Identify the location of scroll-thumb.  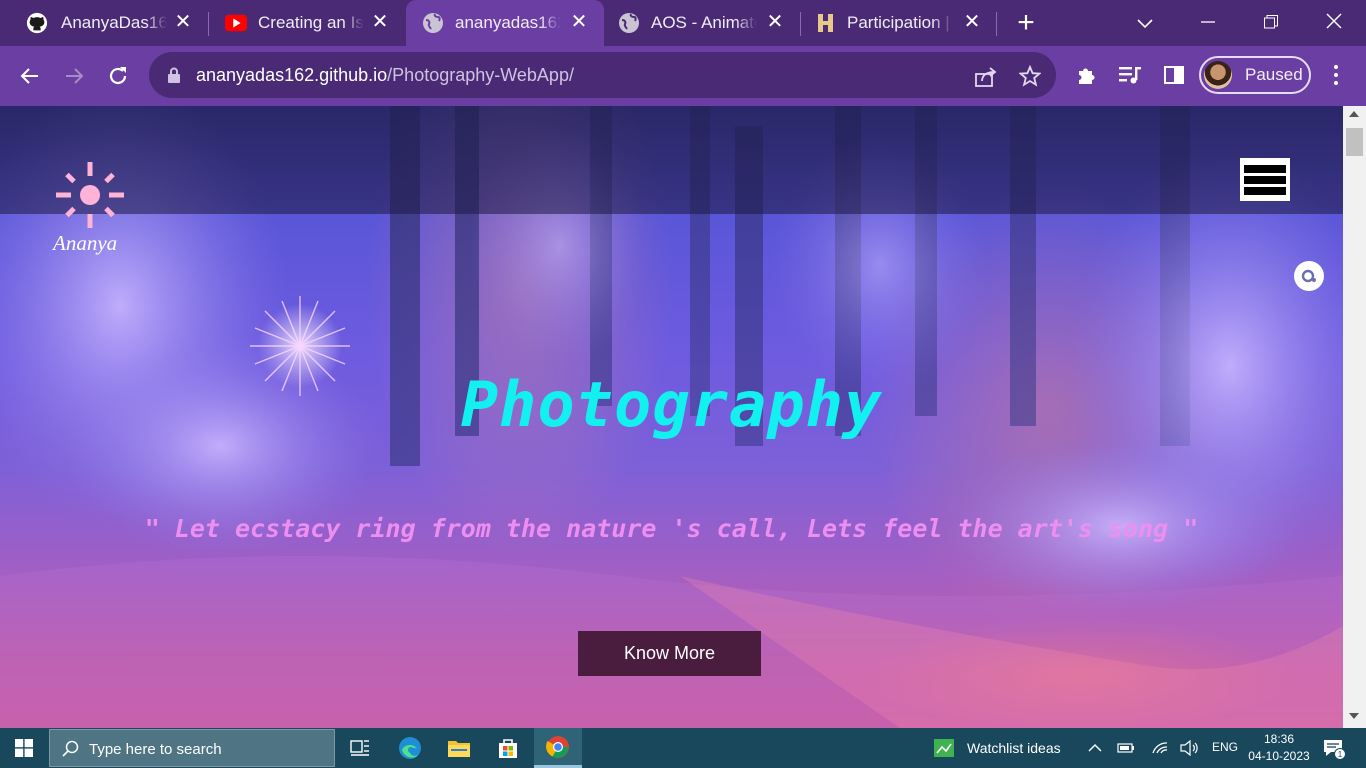
(1354, 142).